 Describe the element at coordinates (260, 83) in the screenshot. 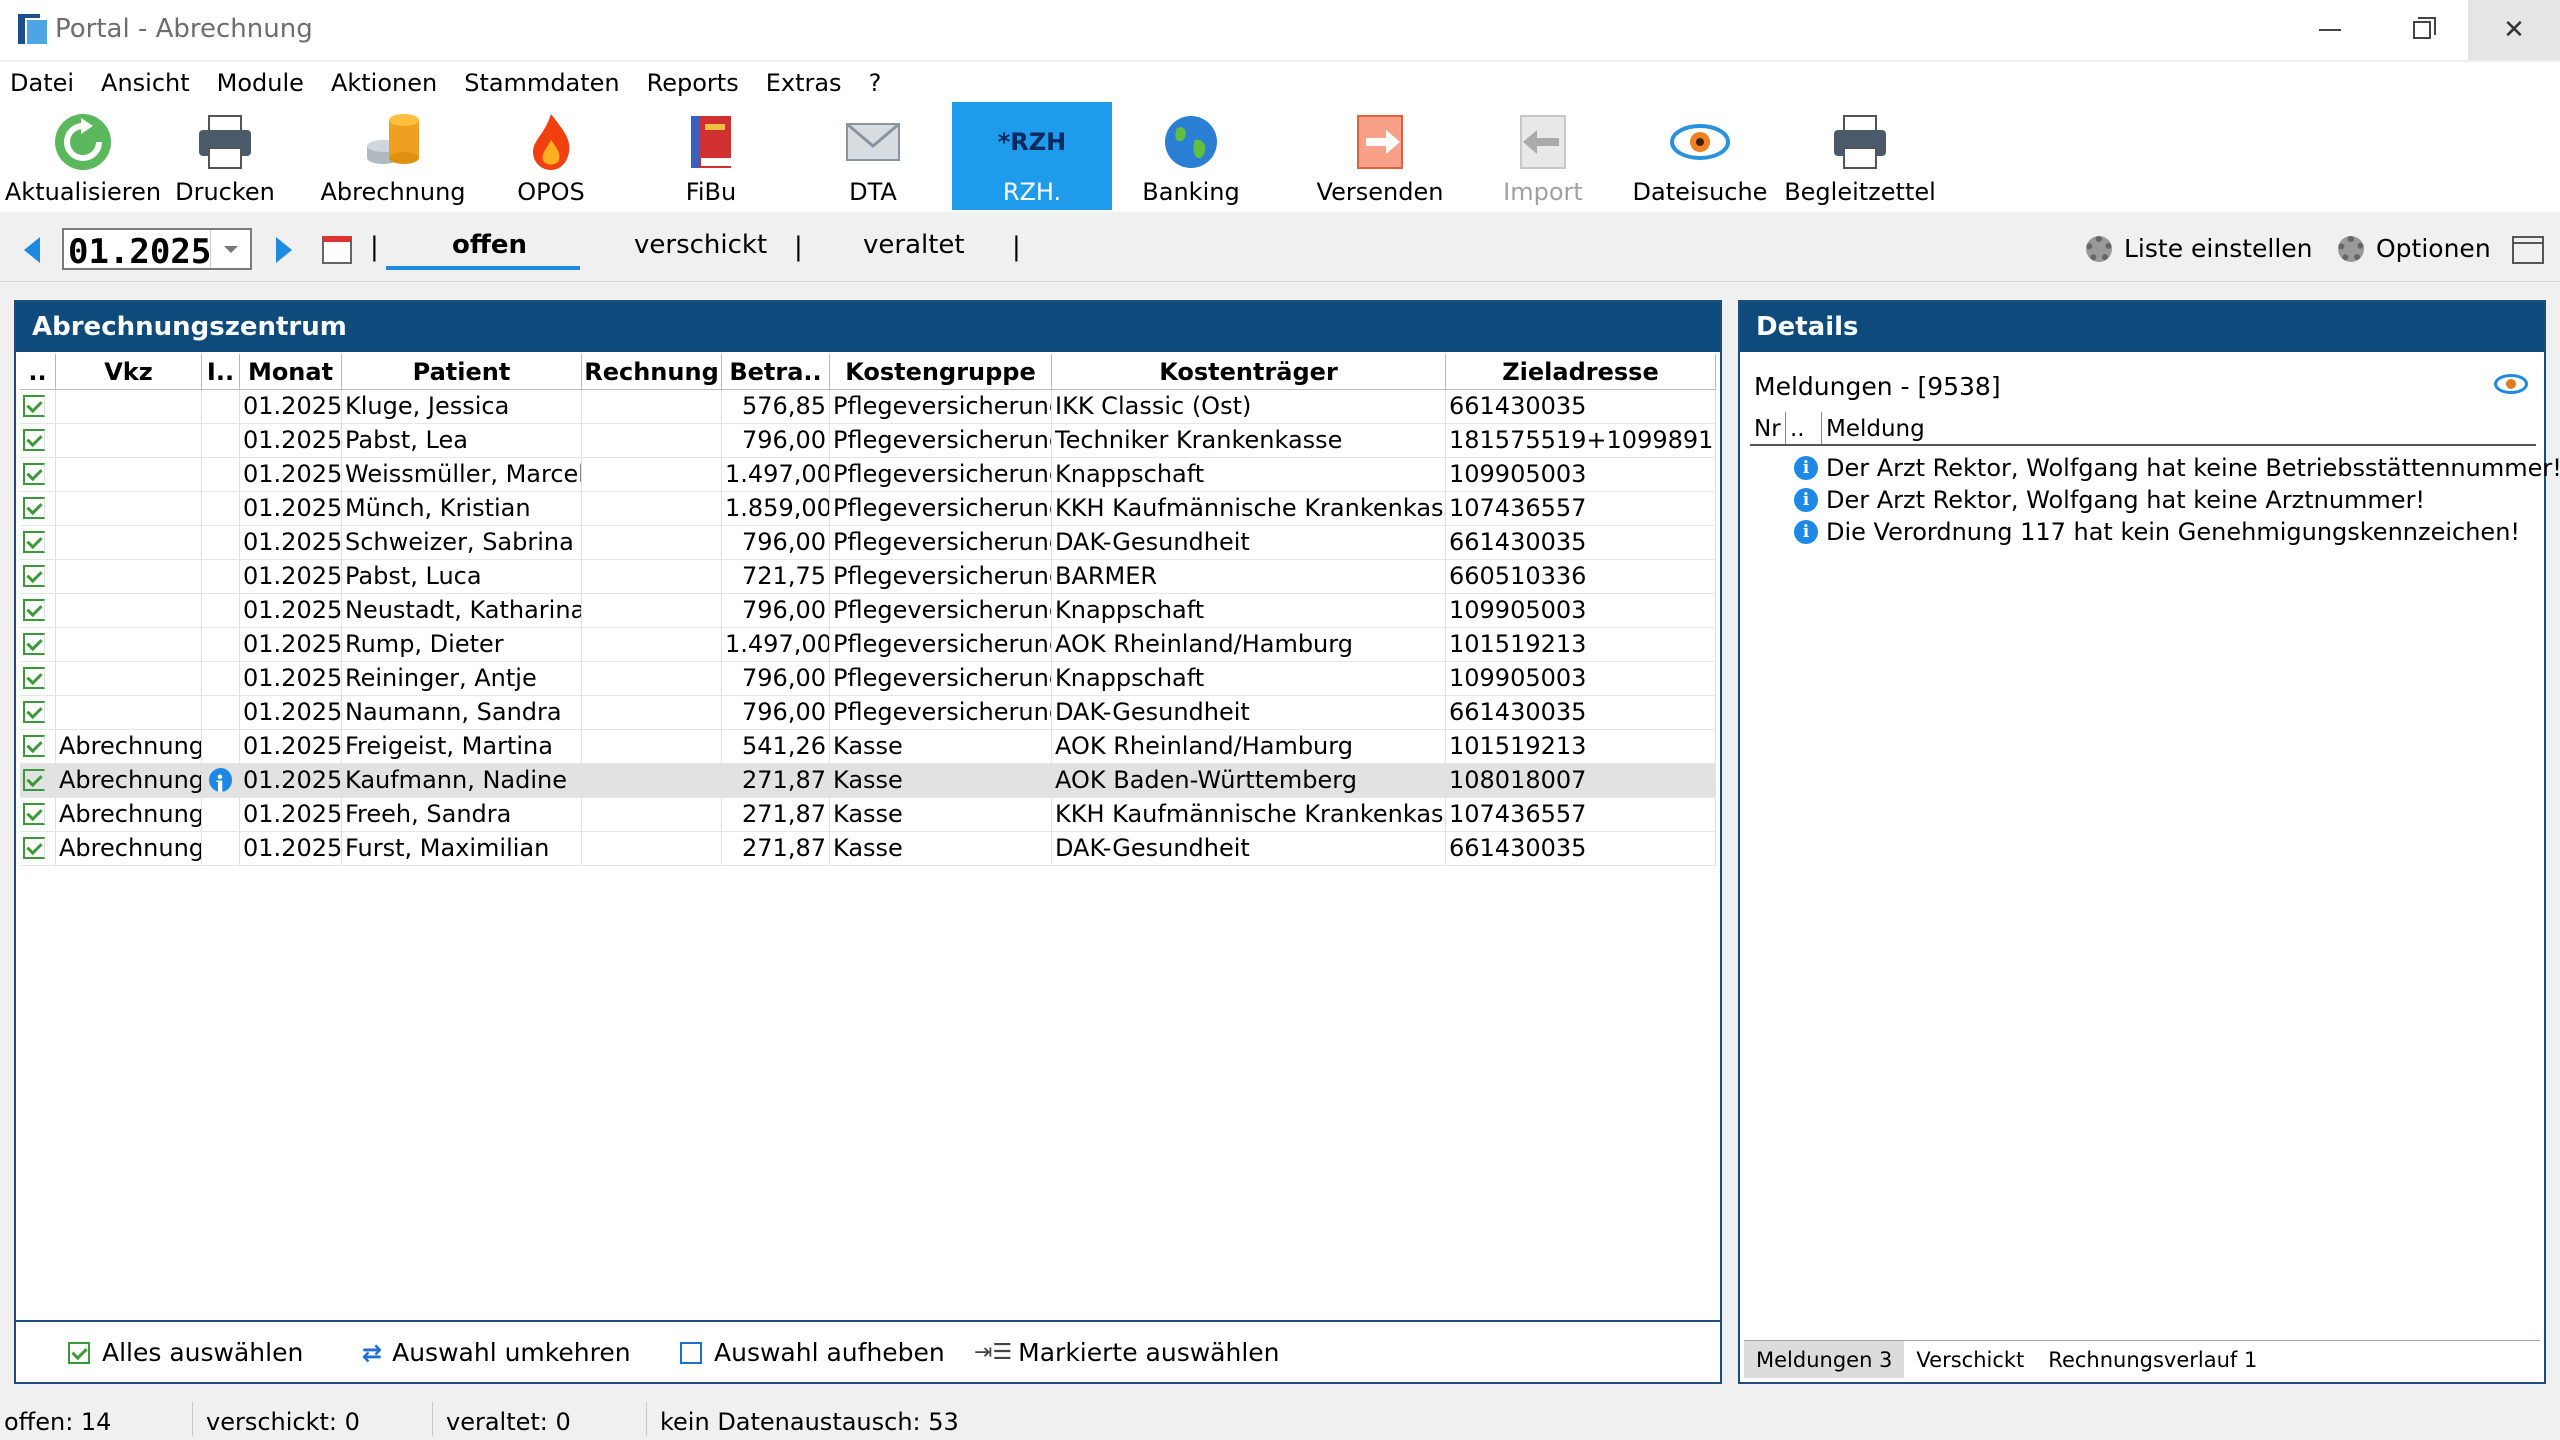

I see `menu-module: Module` at that location.